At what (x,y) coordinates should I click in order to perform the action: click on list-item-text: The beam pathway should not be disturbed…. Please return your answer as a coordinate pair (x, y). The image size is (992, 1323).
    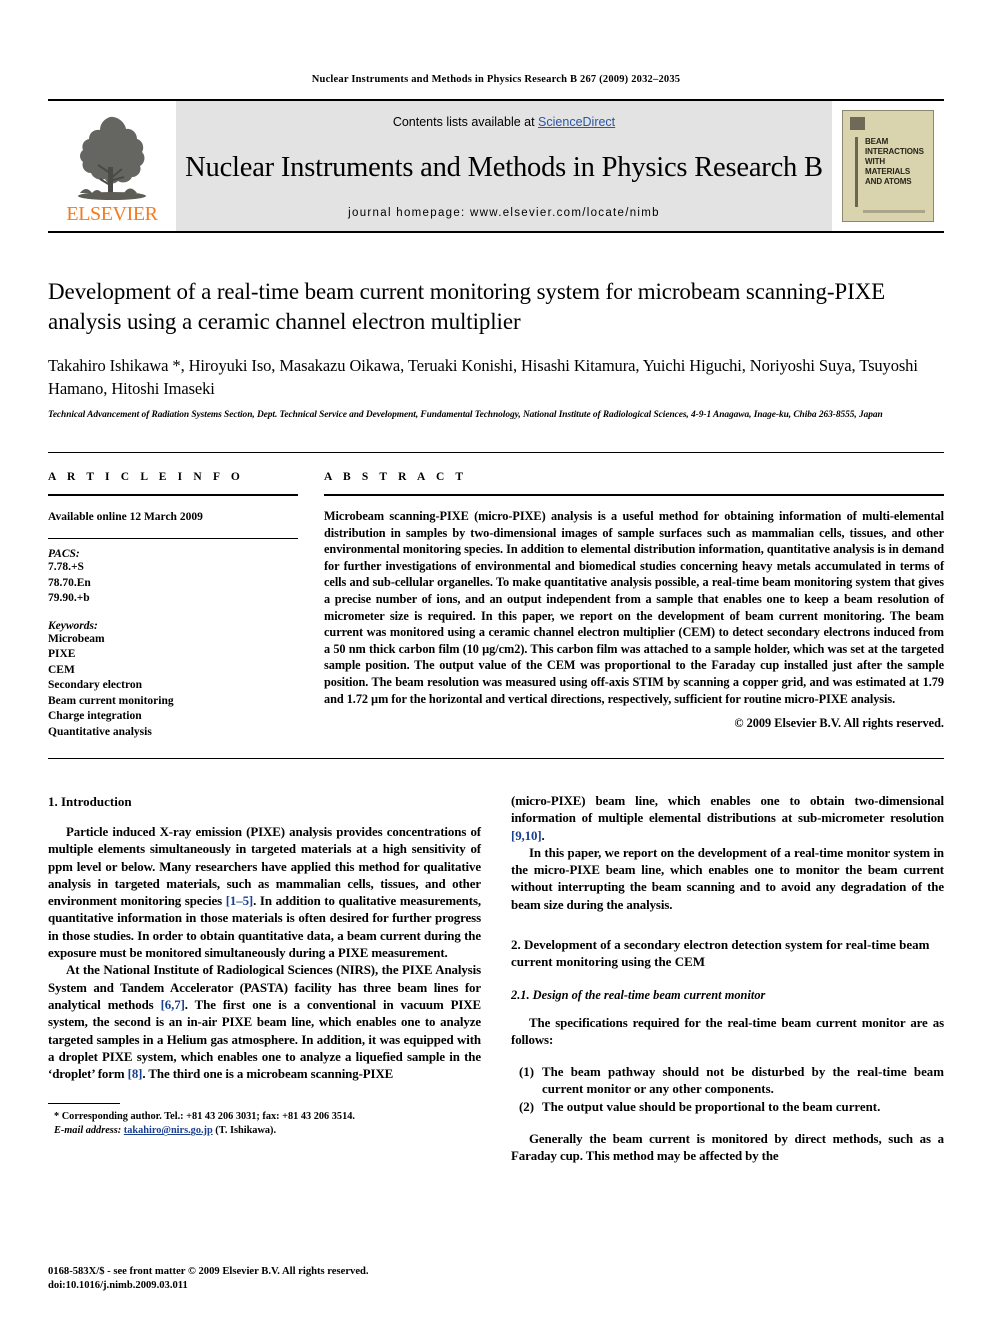
    Looking at the image, I should click on (743, 1080).